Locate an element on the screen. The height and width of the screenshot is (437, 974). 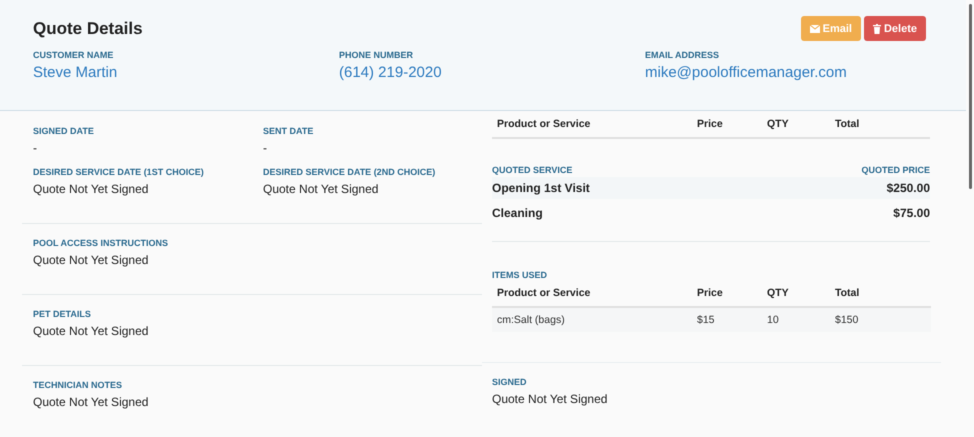
service-price: $75.00 is located at coordinates (911, 213).